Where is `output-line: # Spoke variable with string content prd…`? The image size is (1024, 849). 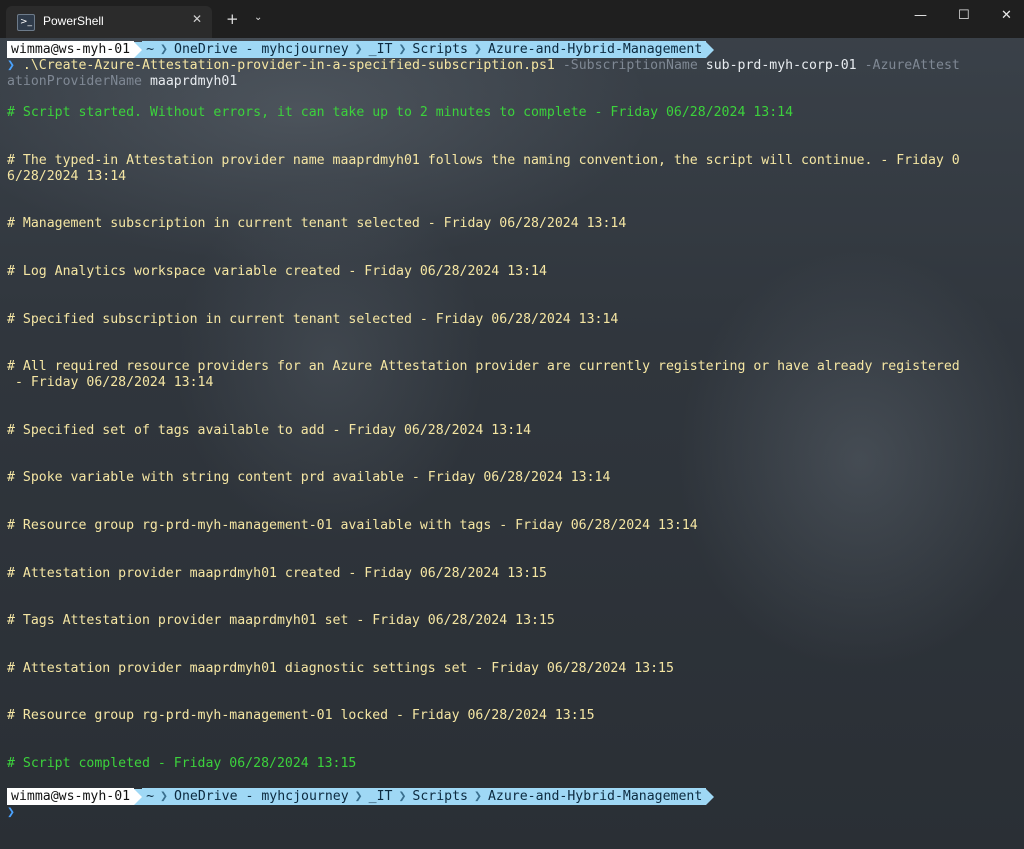 output-line: # Spoke variable with string content prd… is located at coordinates (309, 477).